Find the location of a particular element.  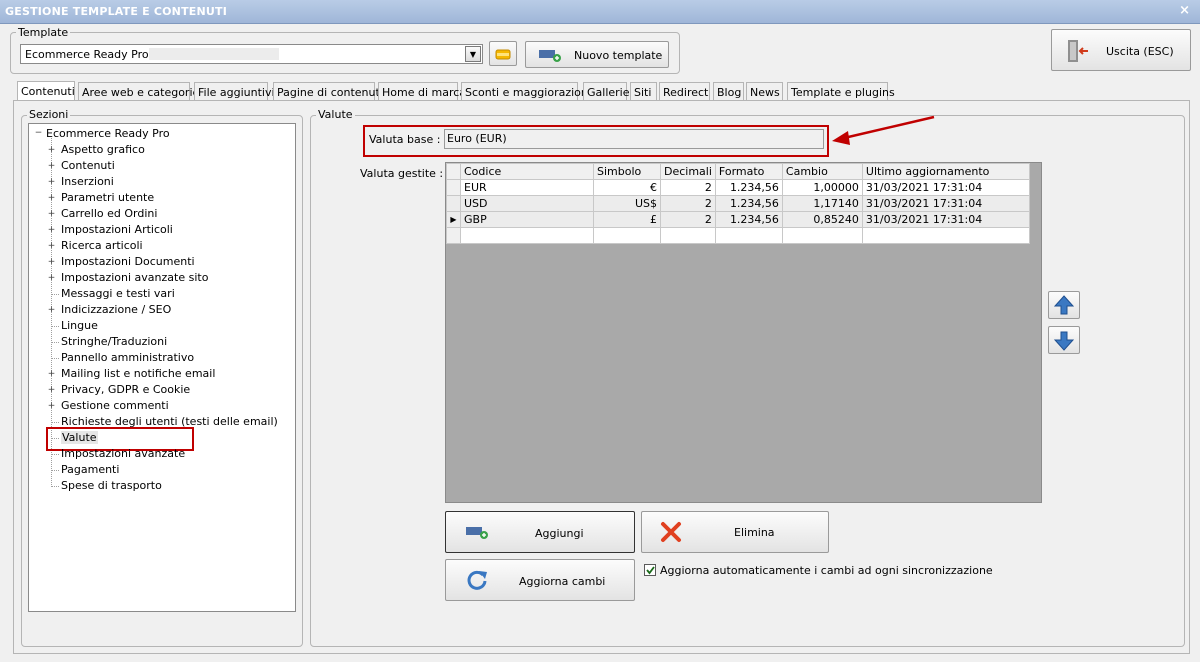

table-row-new is located at coordinates (738, 235).